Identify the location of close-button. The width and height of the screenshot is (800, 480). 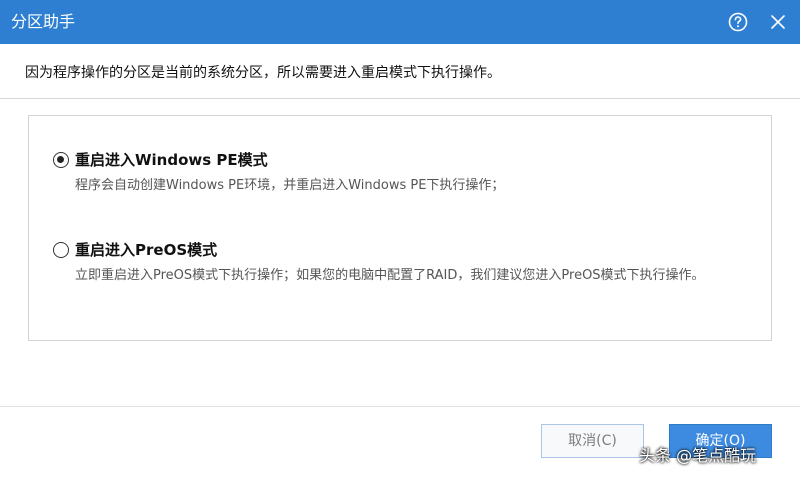
(778, 22).